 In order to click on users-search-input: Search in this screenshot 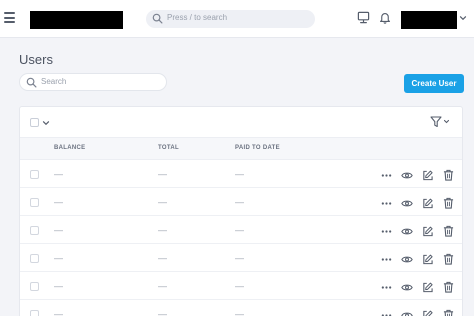, I will do `click(93, 82)`.